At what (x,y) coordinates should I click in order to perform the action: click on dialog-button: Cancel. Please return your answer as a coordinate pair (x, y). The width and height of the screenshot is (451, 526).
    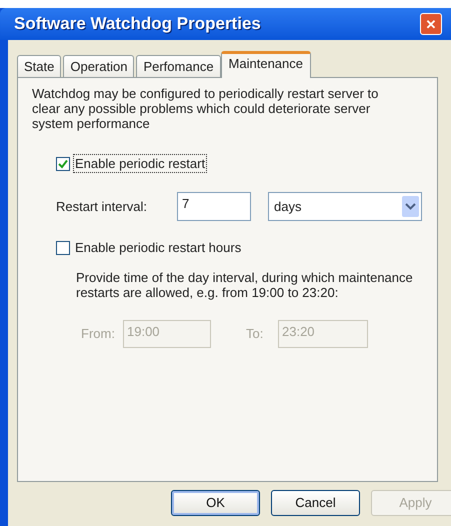
    Looking at the image, I should click on (315, 503).